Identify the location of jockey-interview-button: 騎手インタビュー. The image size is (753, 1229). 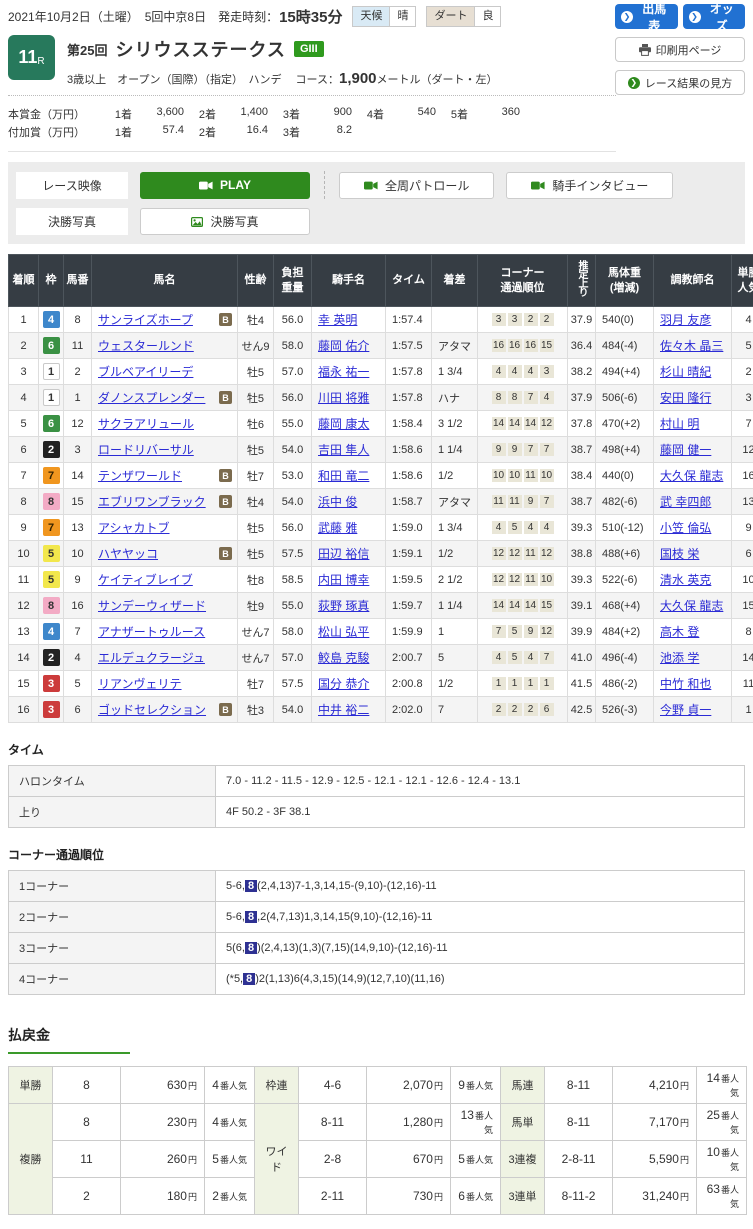
(589, 185).